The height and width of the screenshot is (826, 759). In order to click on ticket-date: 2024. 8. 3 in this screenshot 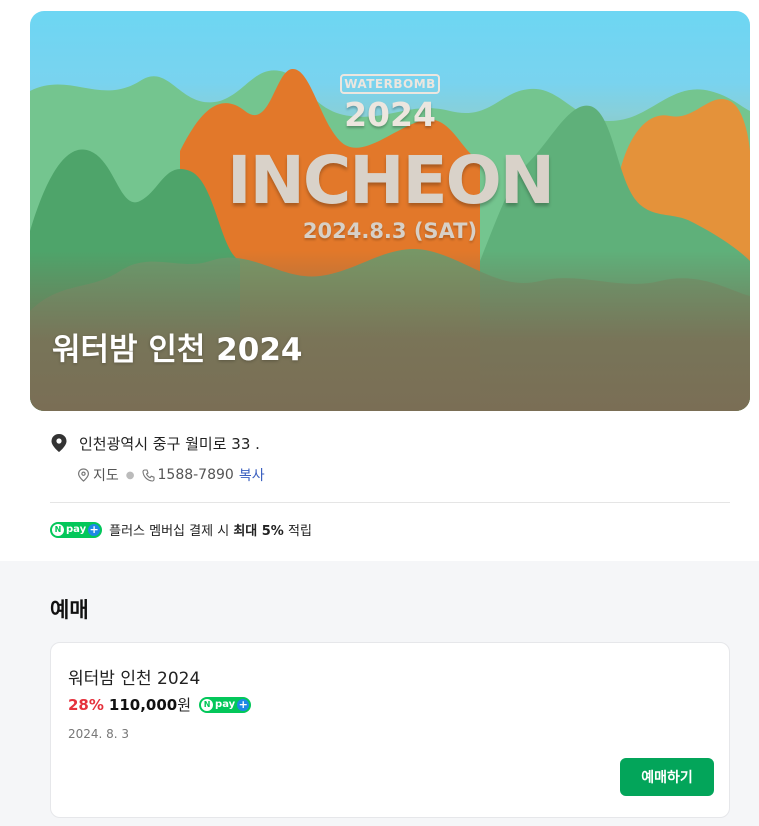, I will do `click(99, 734)`.